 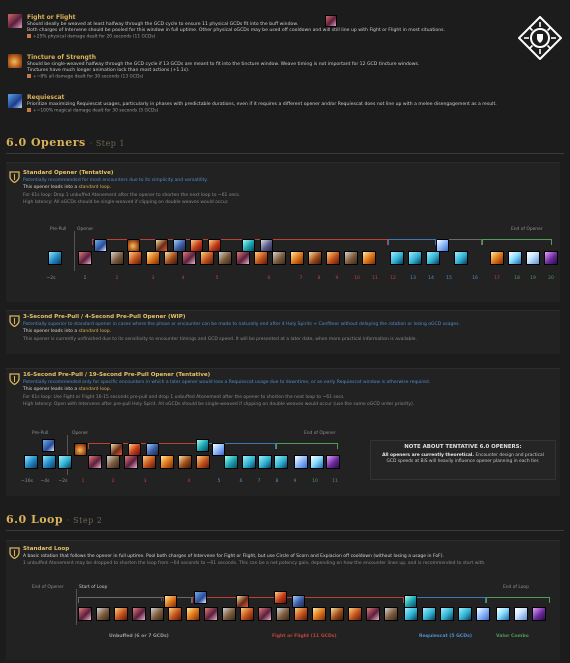 What do you see at coordinates (331, 21) in the screenshot?
I see `fight-or-flight-small-icon` at bounding box center [331, 21].